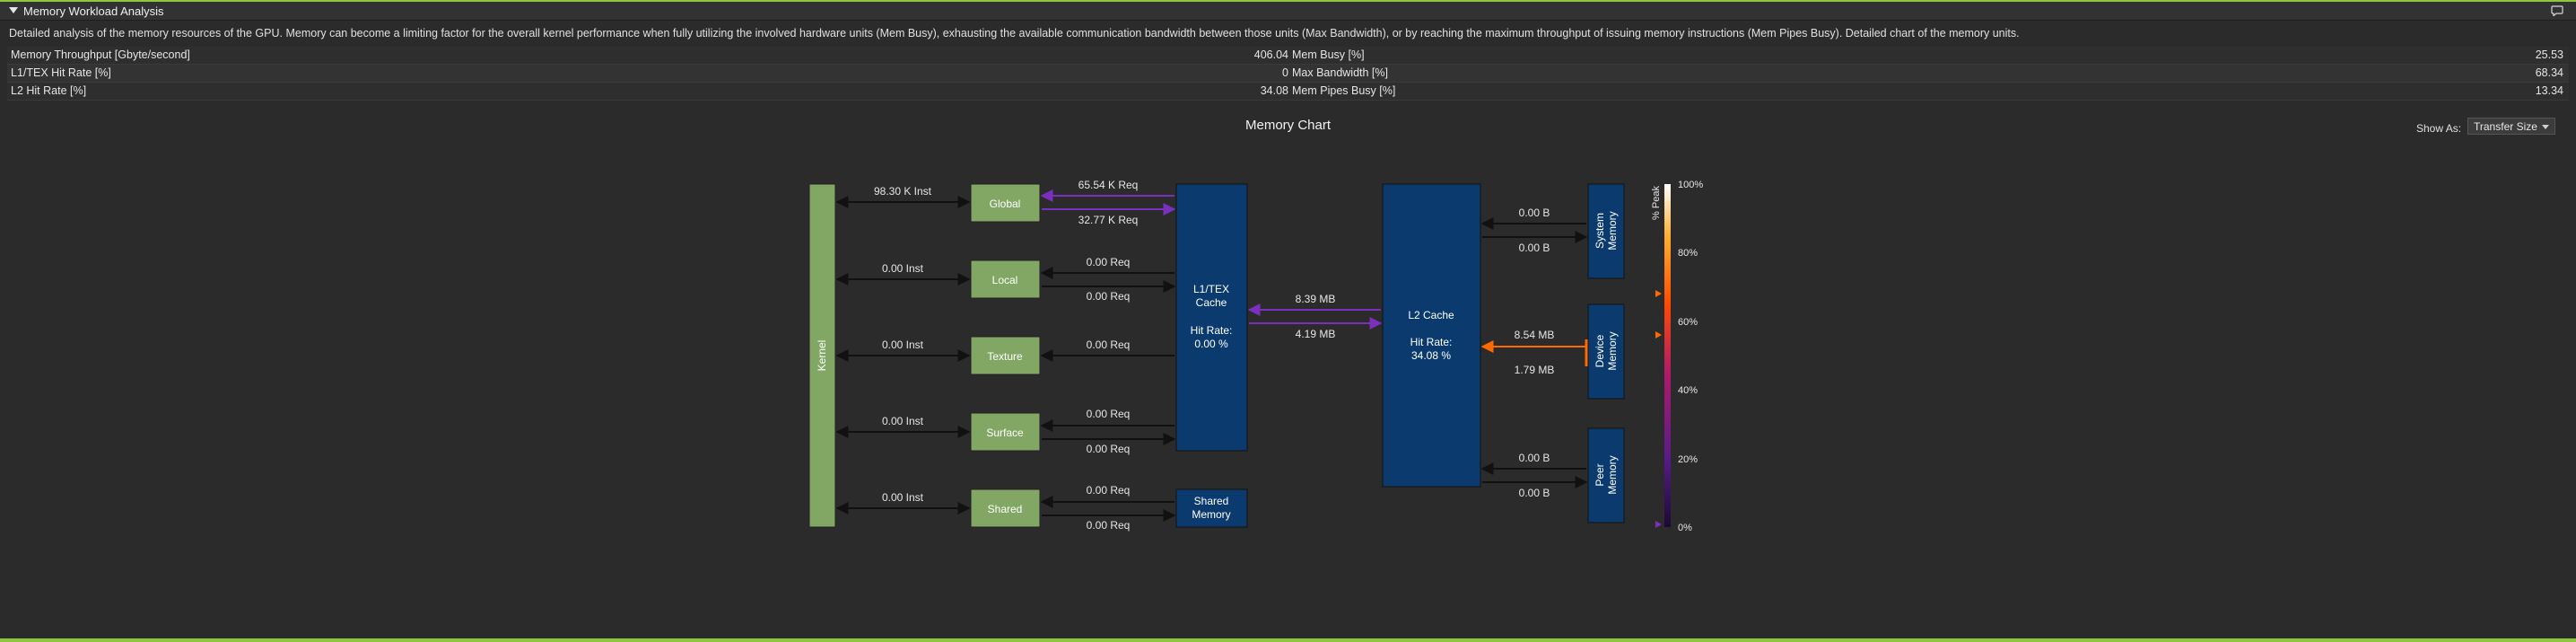  I want to click on local-req-bottom: 0.00 Req, so click(1109, 296).